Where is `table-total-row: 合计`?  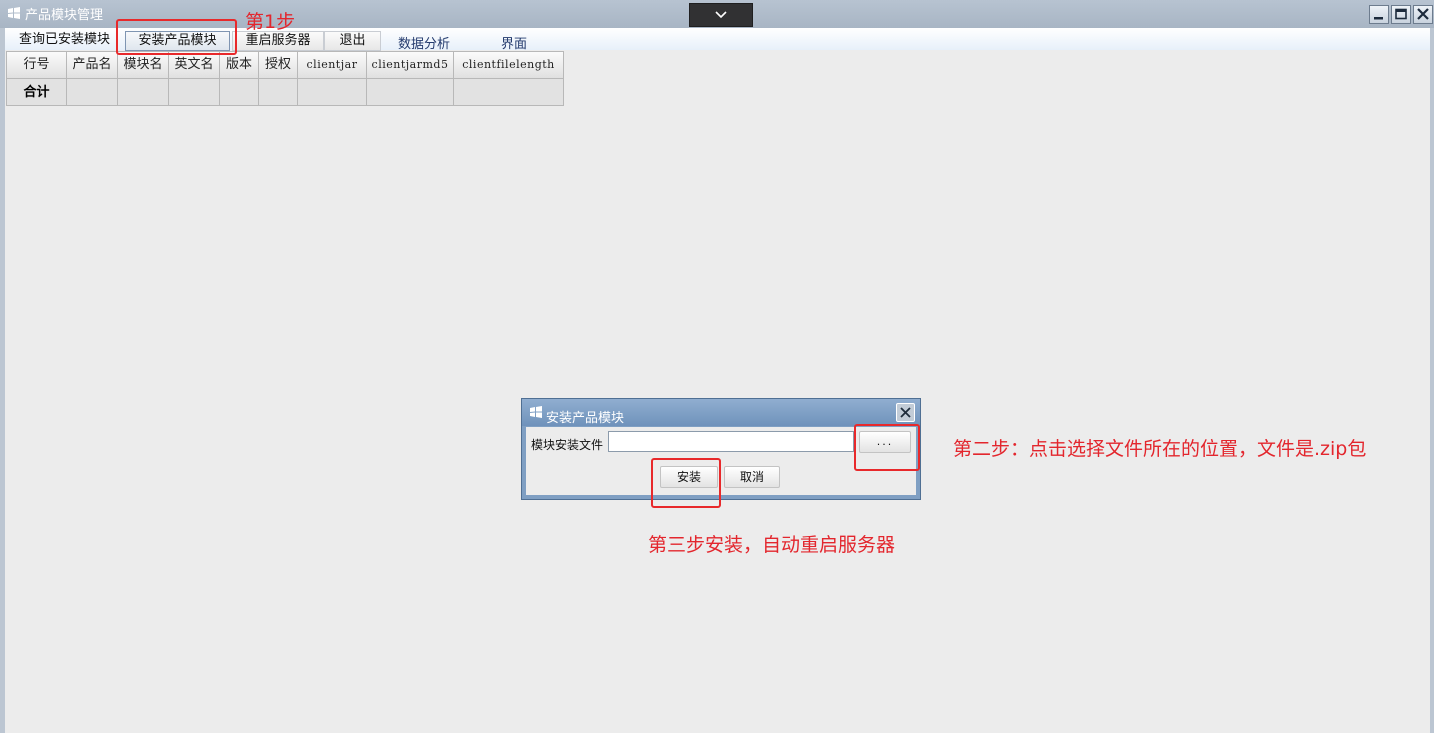 table-total-row: 合计 is located at coordinates (285, 92).